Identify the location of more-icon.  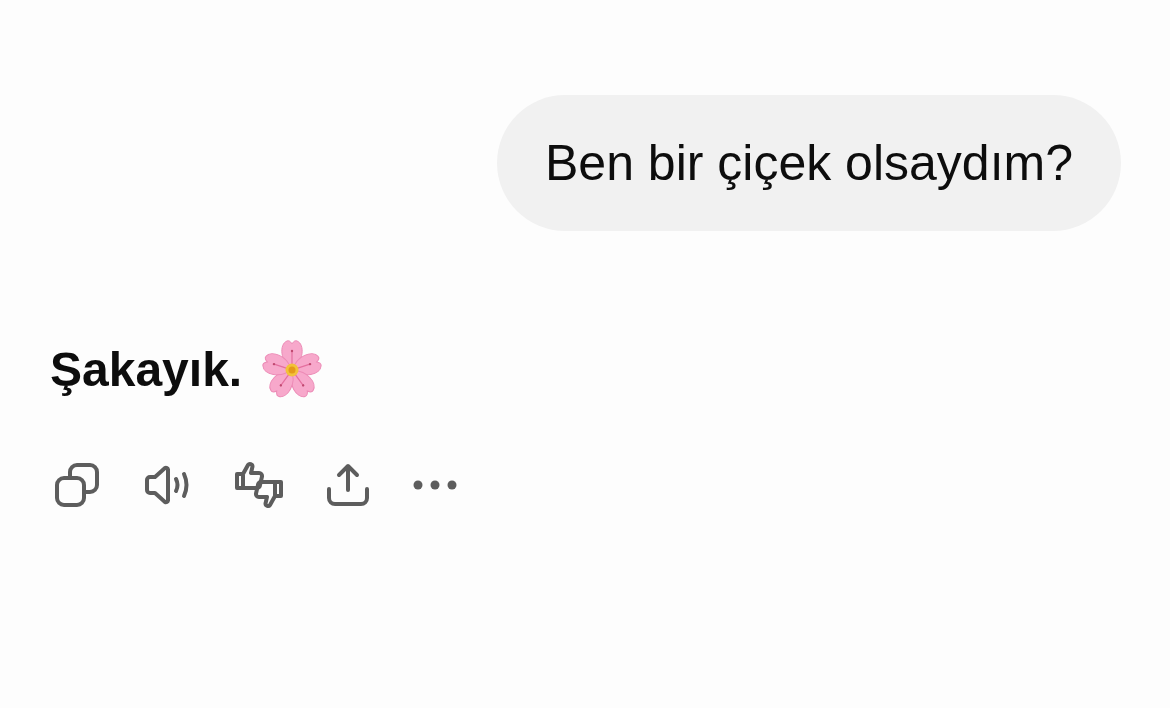
(435, 485).